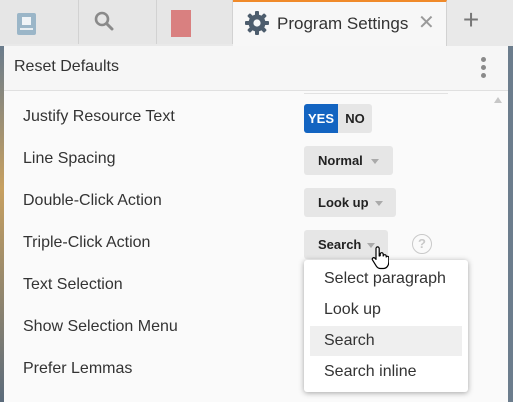 The image size is (513, 402). I want to click on dropdown-value: Normal, so click(340, 160).